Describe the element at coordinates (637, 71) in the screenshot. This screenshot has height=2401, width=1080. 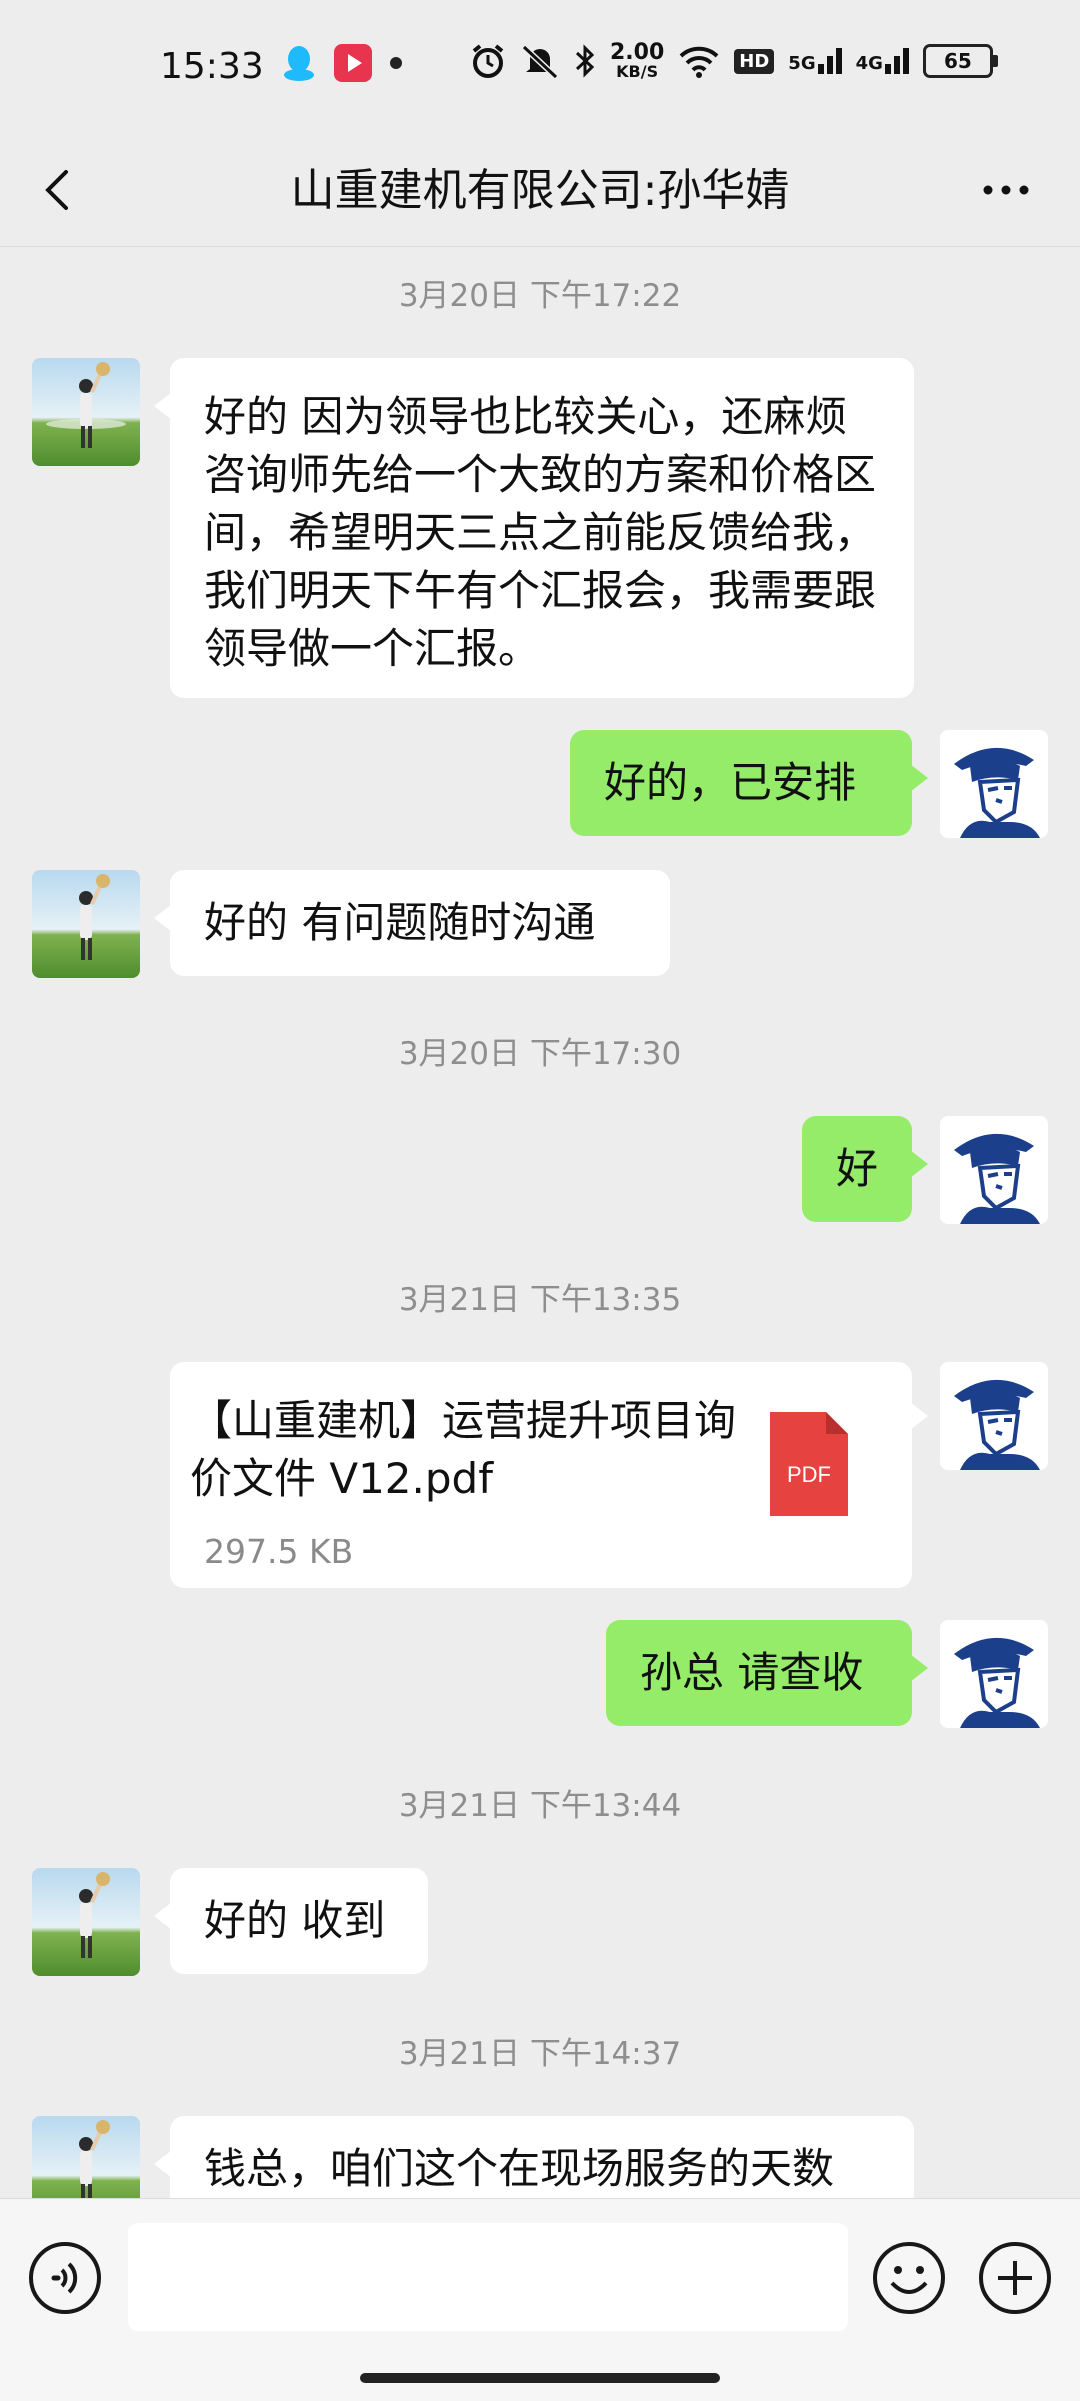
I see `network-speed-unit: KB/S` at that location.